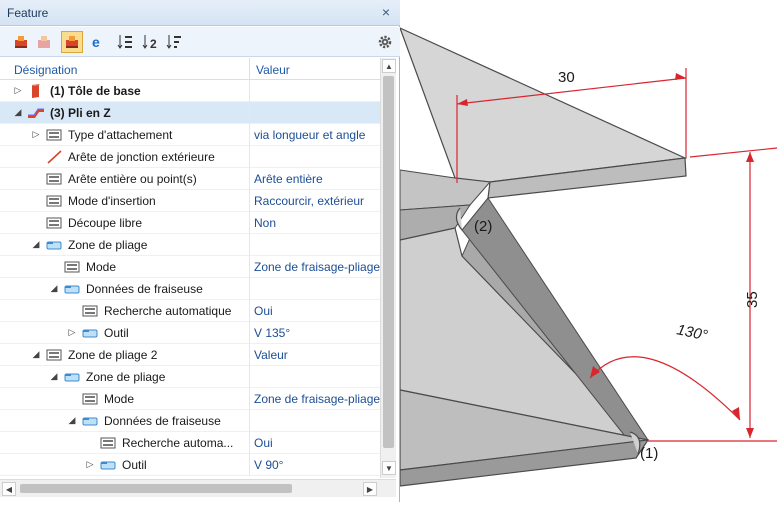  What do you see at coordinates (125, 42) in the screenshot?
I see `sort-tree-icon` at bounding box center [125, 42].